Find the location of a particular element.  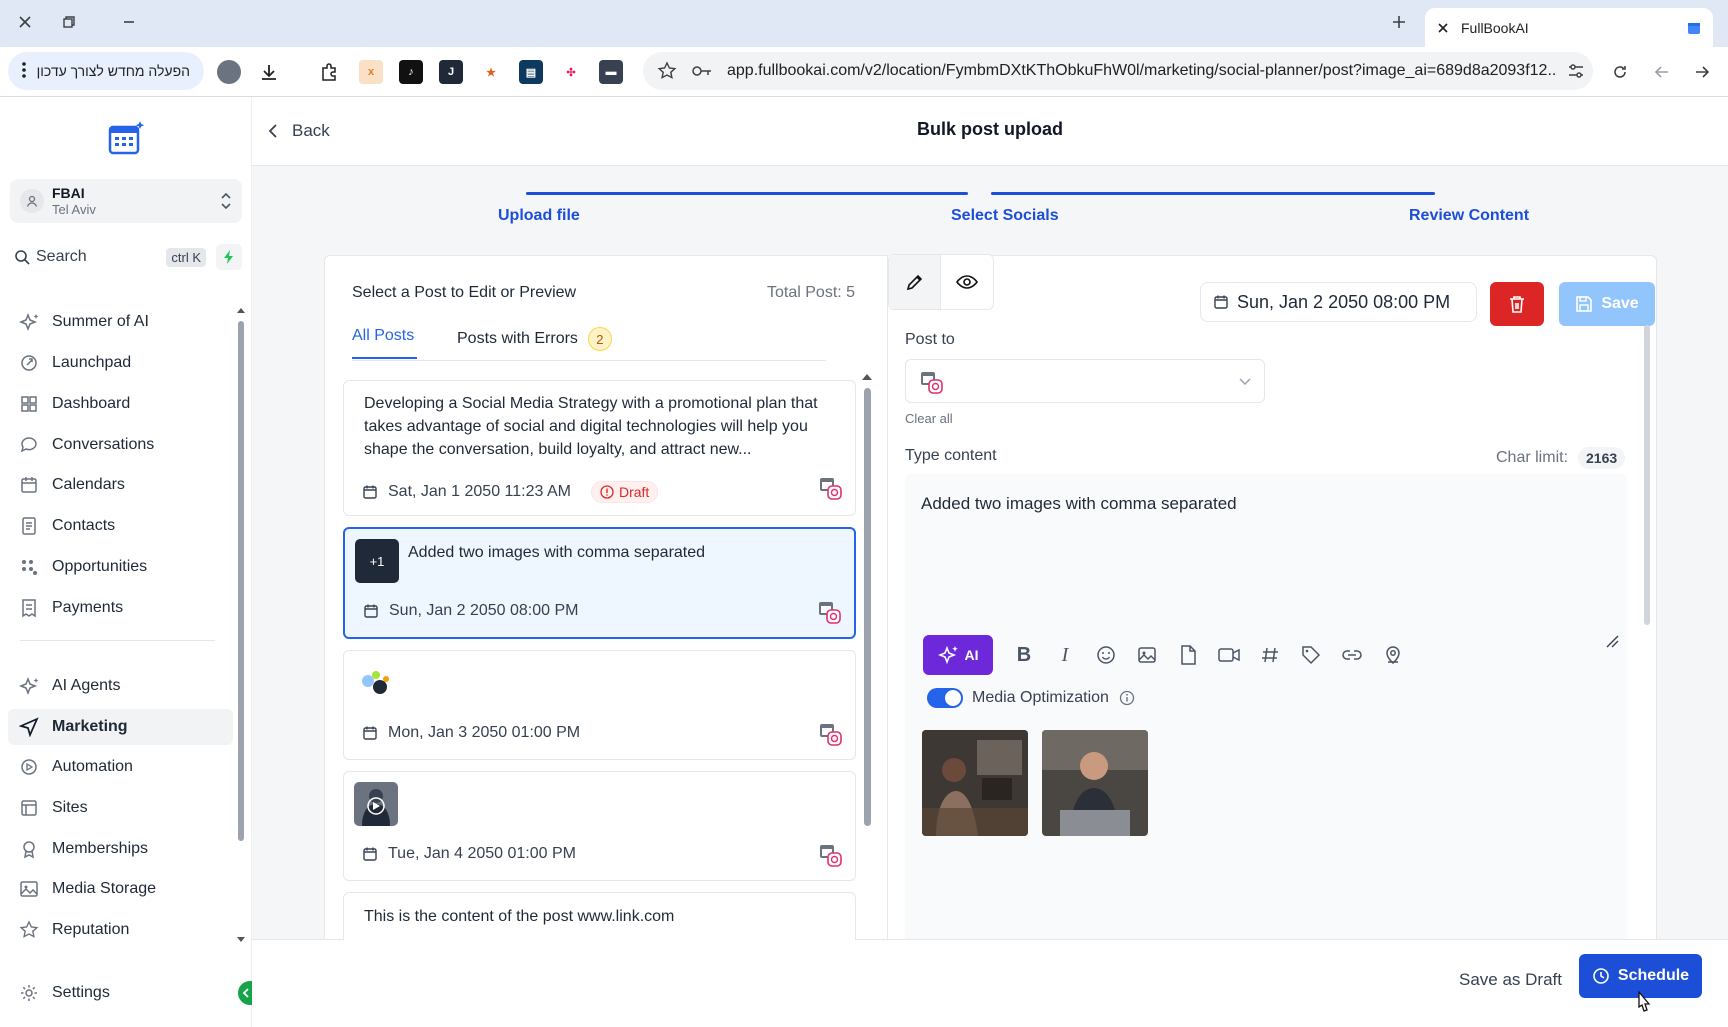

quick-action-icon is located at coordinates (229, 257).